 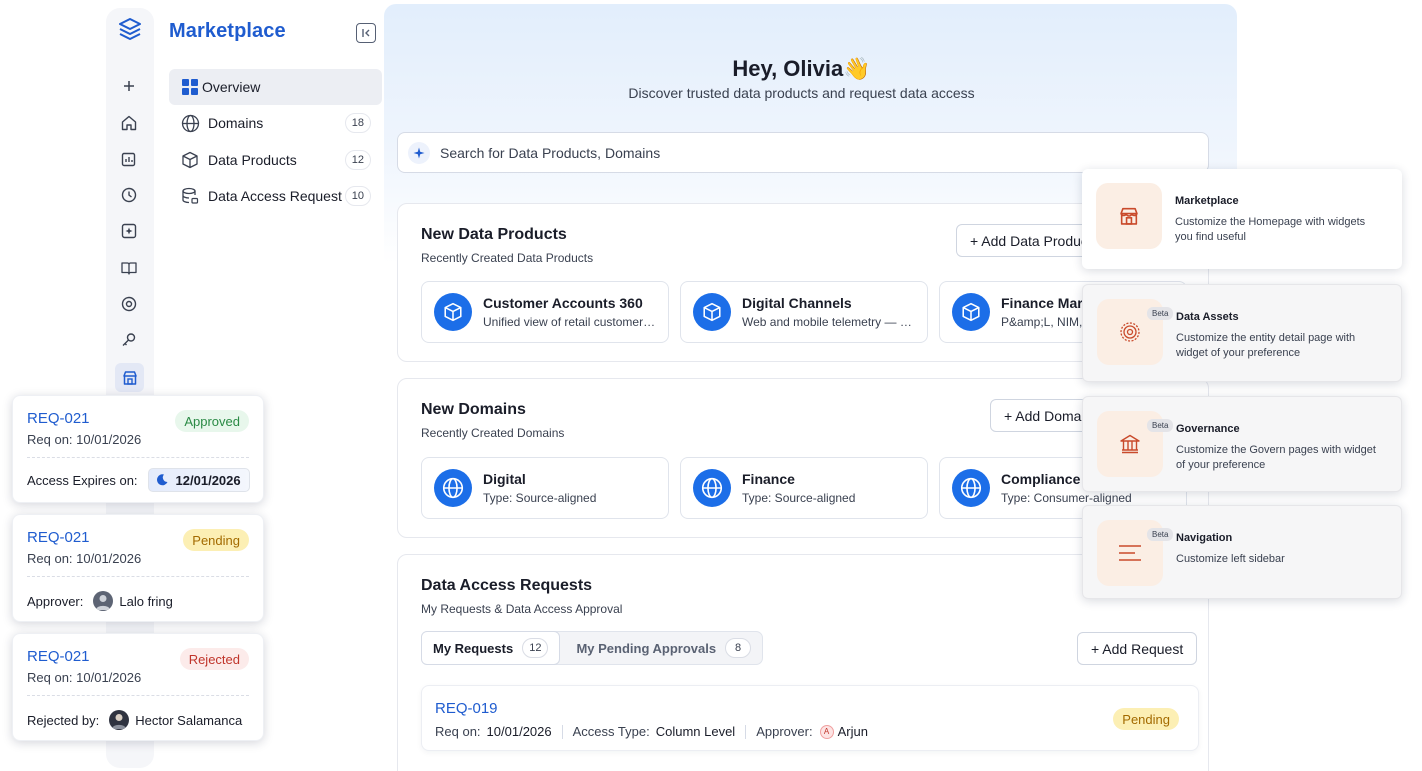 I want to click on glossary-icon, so click(x=129, y=268).